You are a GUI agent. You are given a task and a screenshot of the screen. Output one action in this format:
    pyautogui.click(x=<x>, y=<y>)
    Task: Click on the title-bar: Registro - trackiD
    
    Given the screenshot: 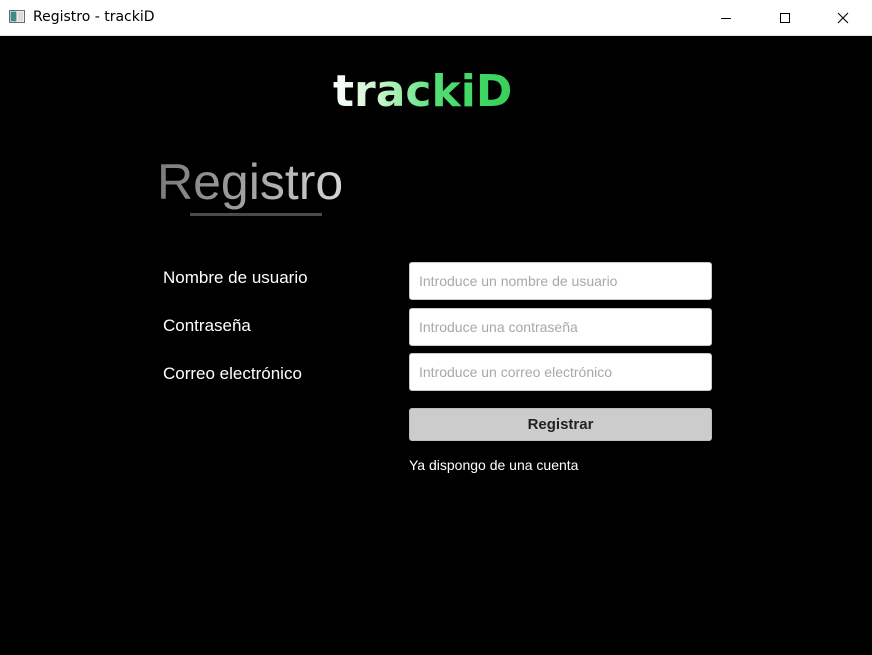 What is the action you would take?
    pyautogui.click(x=436, y=18)
    